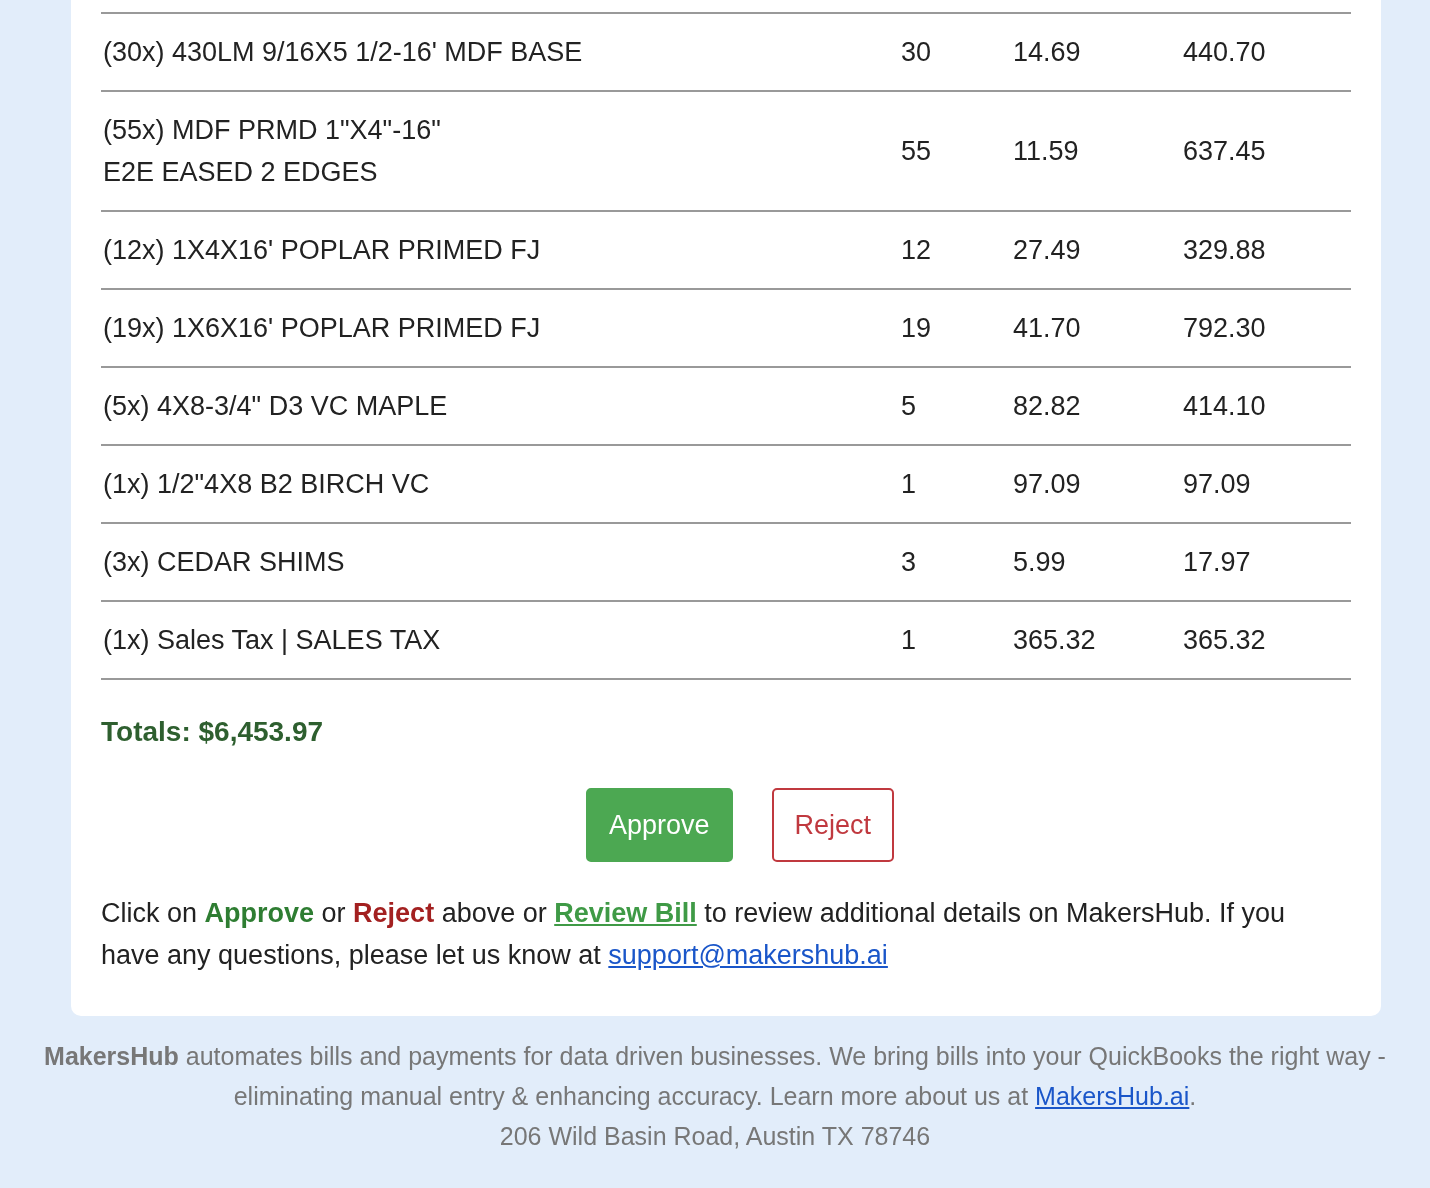  I want to click on item-total: 97.09, so click(1267, 484).